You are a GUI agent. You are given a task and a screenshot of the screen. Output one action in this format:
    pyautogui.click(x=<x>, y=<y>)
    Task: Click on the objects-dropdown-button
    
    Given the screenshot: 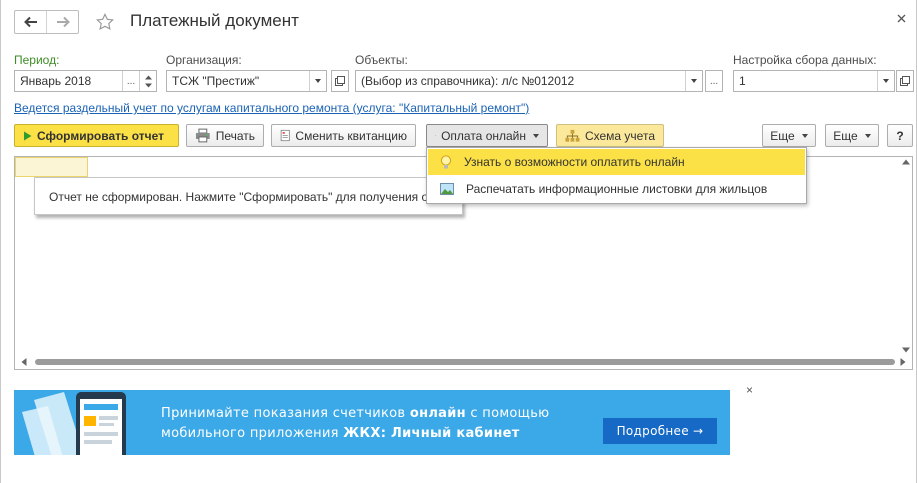 What is the action you would take?
    pyautogui.click(x=693, y=81)
    